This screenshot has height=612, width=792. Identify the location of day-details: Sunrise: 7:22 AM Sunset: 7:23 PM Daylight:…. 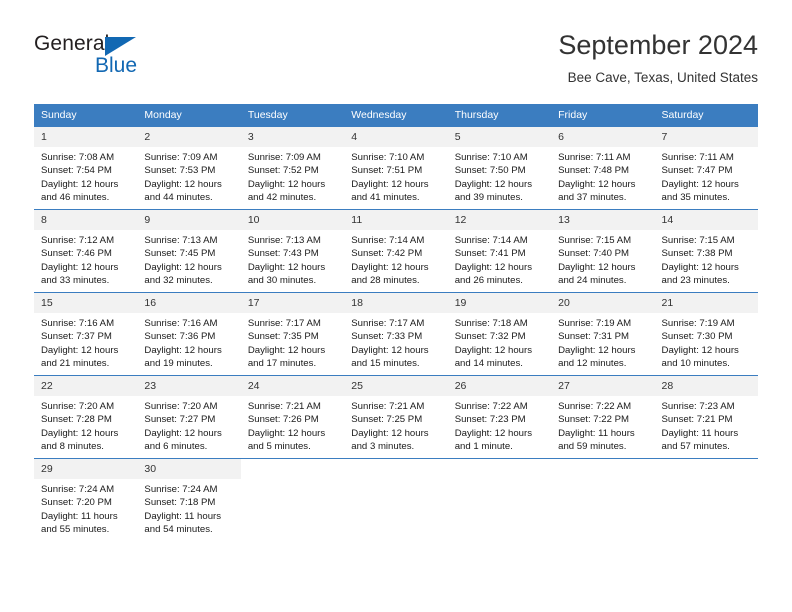
(499, 425).